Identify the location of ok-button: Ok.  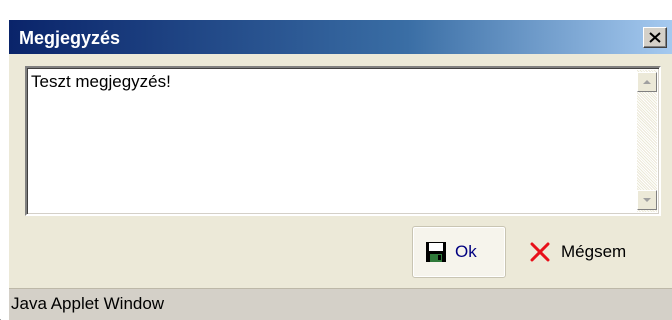
(459, 252).